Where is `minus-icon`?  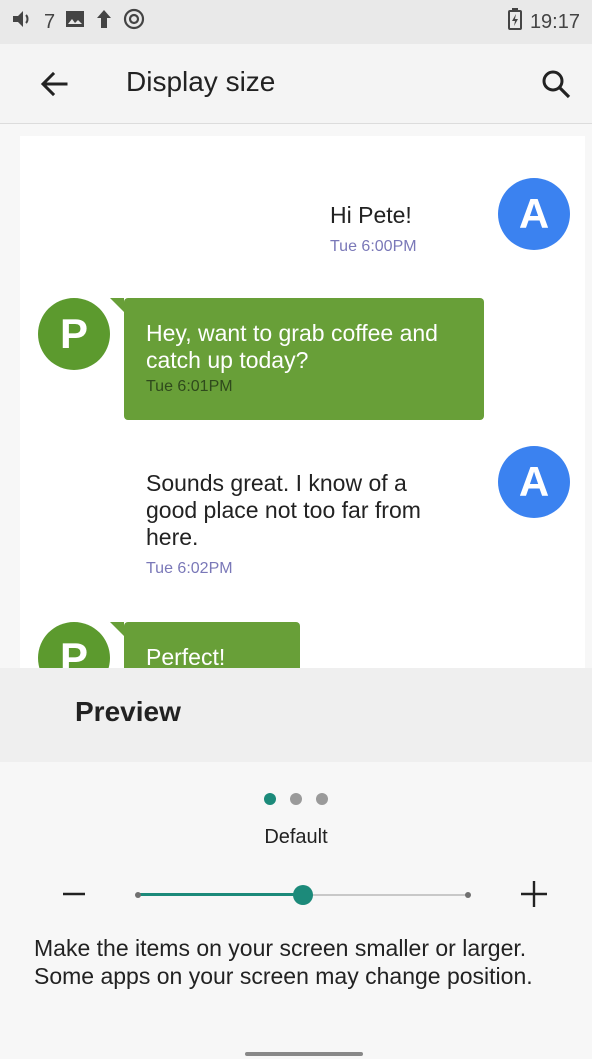
minus-icon is located at coordinates (74, 894).